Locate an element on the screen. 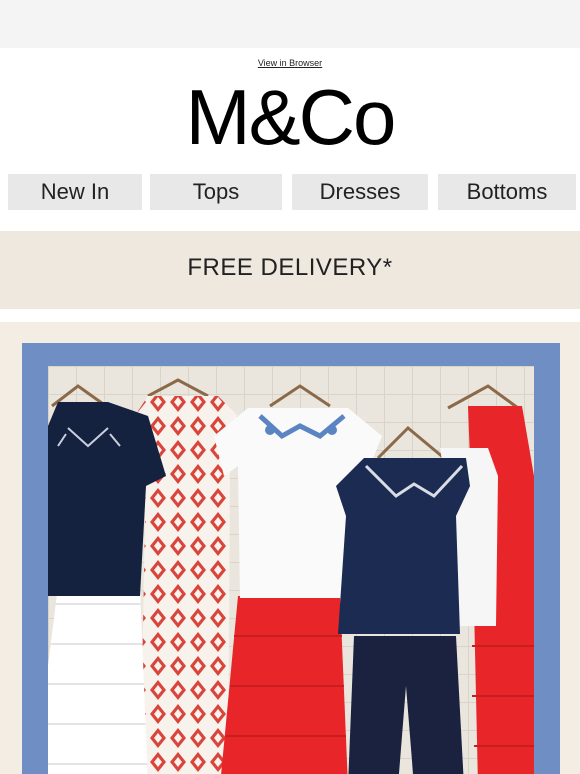 Image resolution: width=580 pixels, height=774 pixels. nav-new-in: New In is located at coordinates (75, 192).